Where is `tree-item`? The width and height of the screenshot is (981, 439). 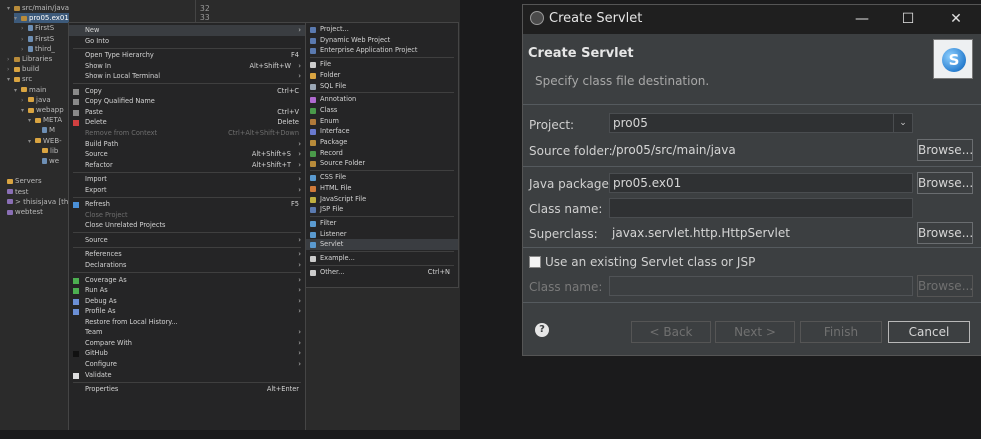 tree-item is located at coordinates (3, 171).